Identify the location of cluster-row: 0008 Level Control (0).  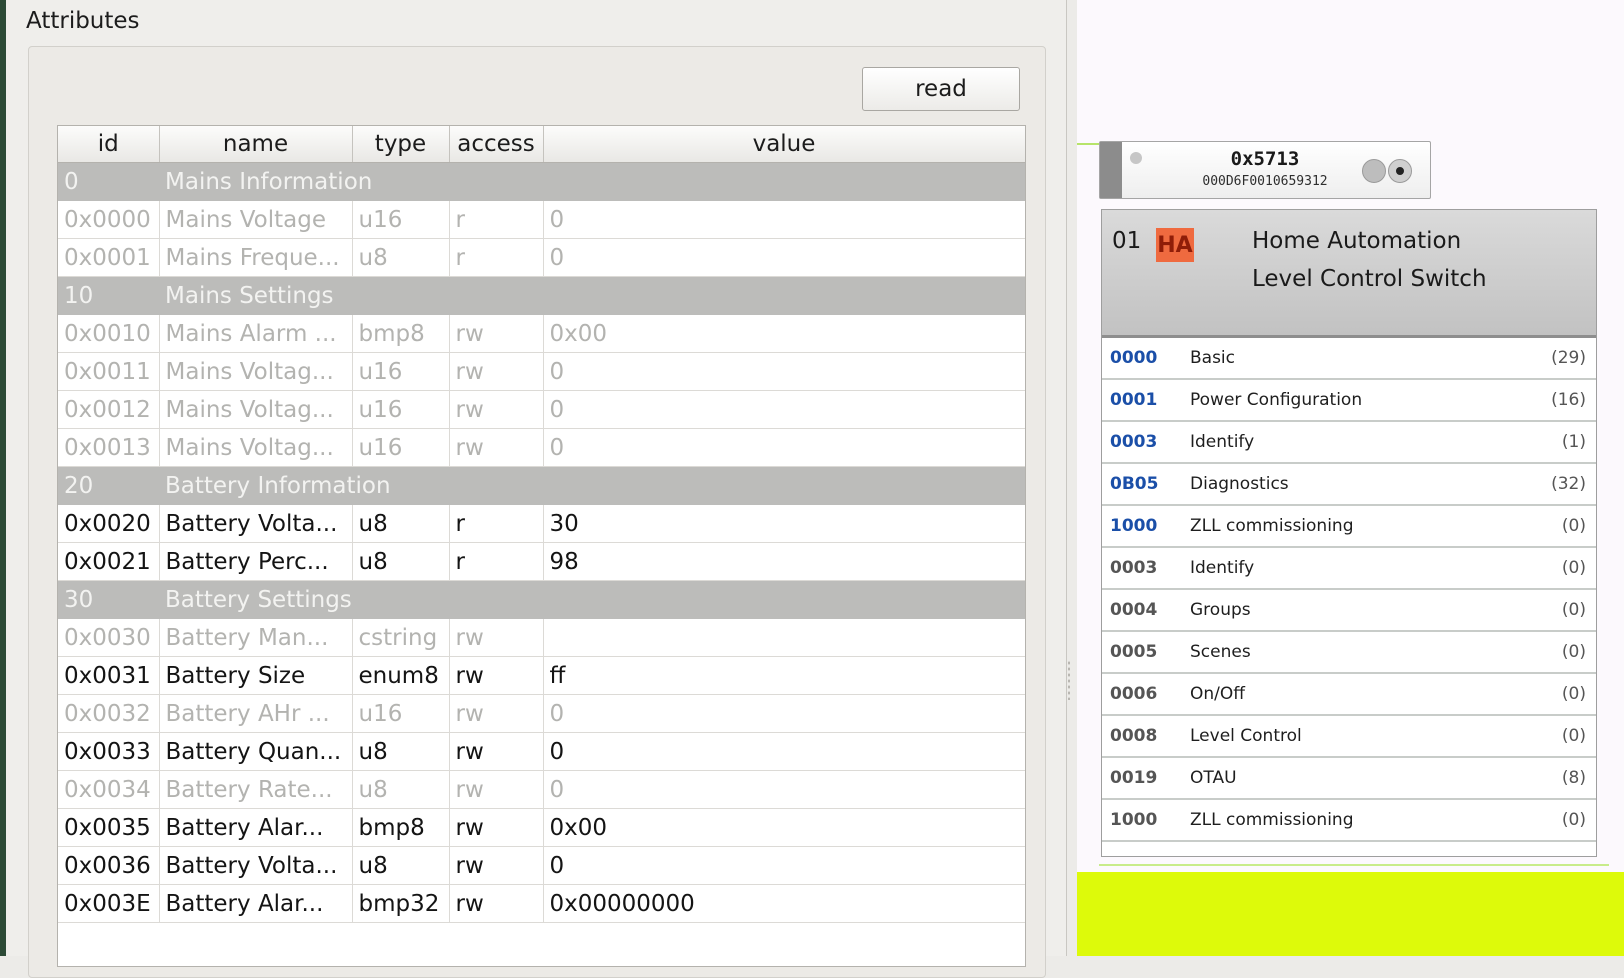
(1349, 737).